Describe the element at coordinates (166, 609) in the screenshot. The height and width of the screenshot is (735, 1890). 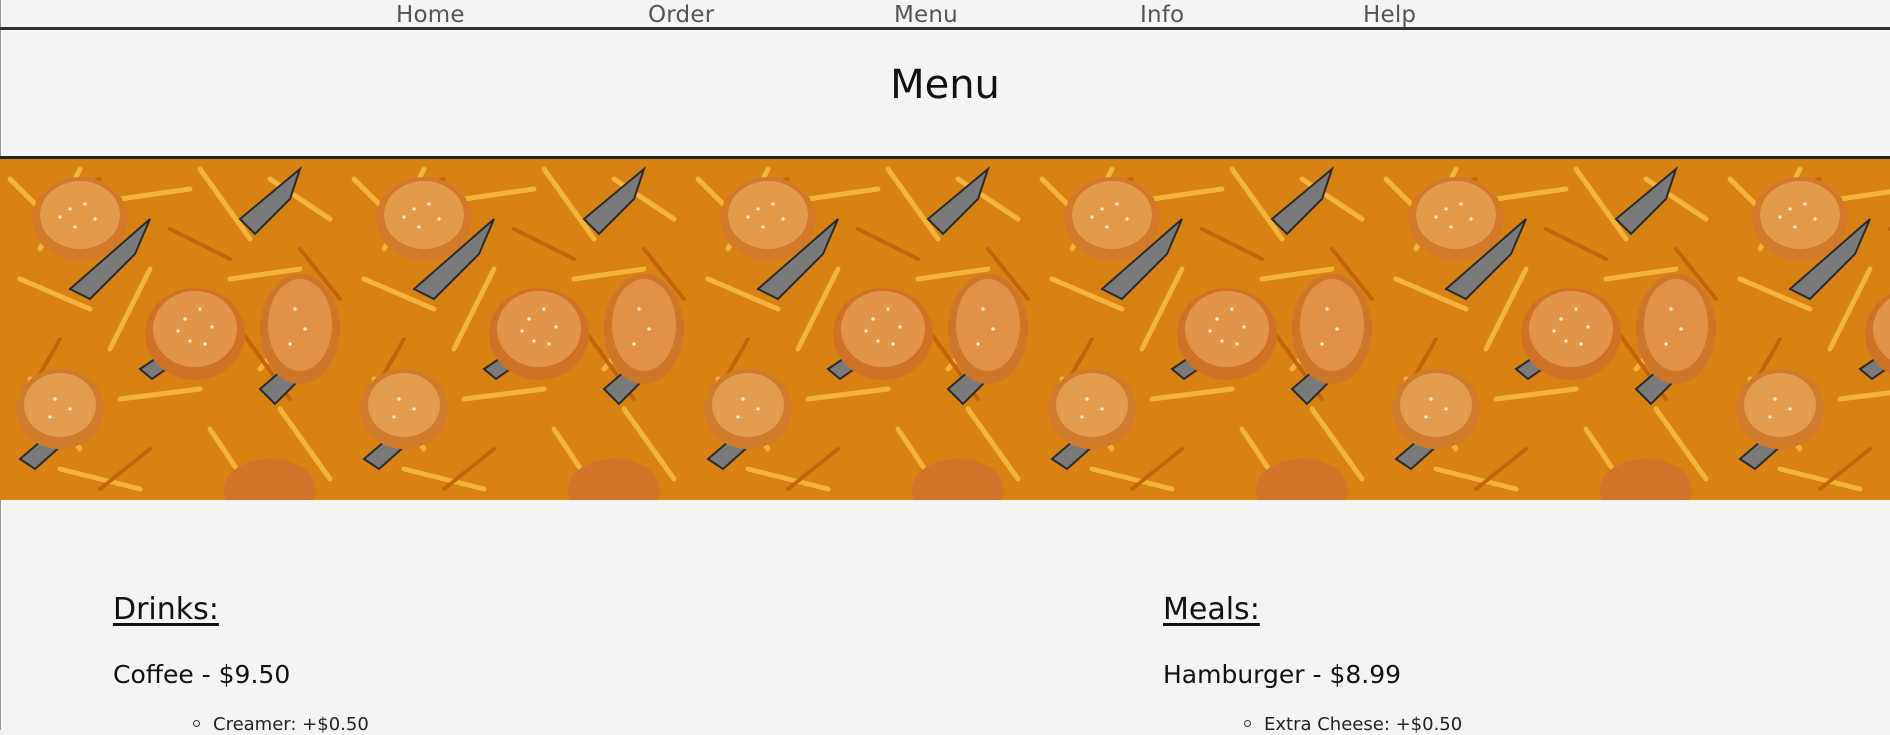
I see `drinks-heading: Drinks:` at that location.